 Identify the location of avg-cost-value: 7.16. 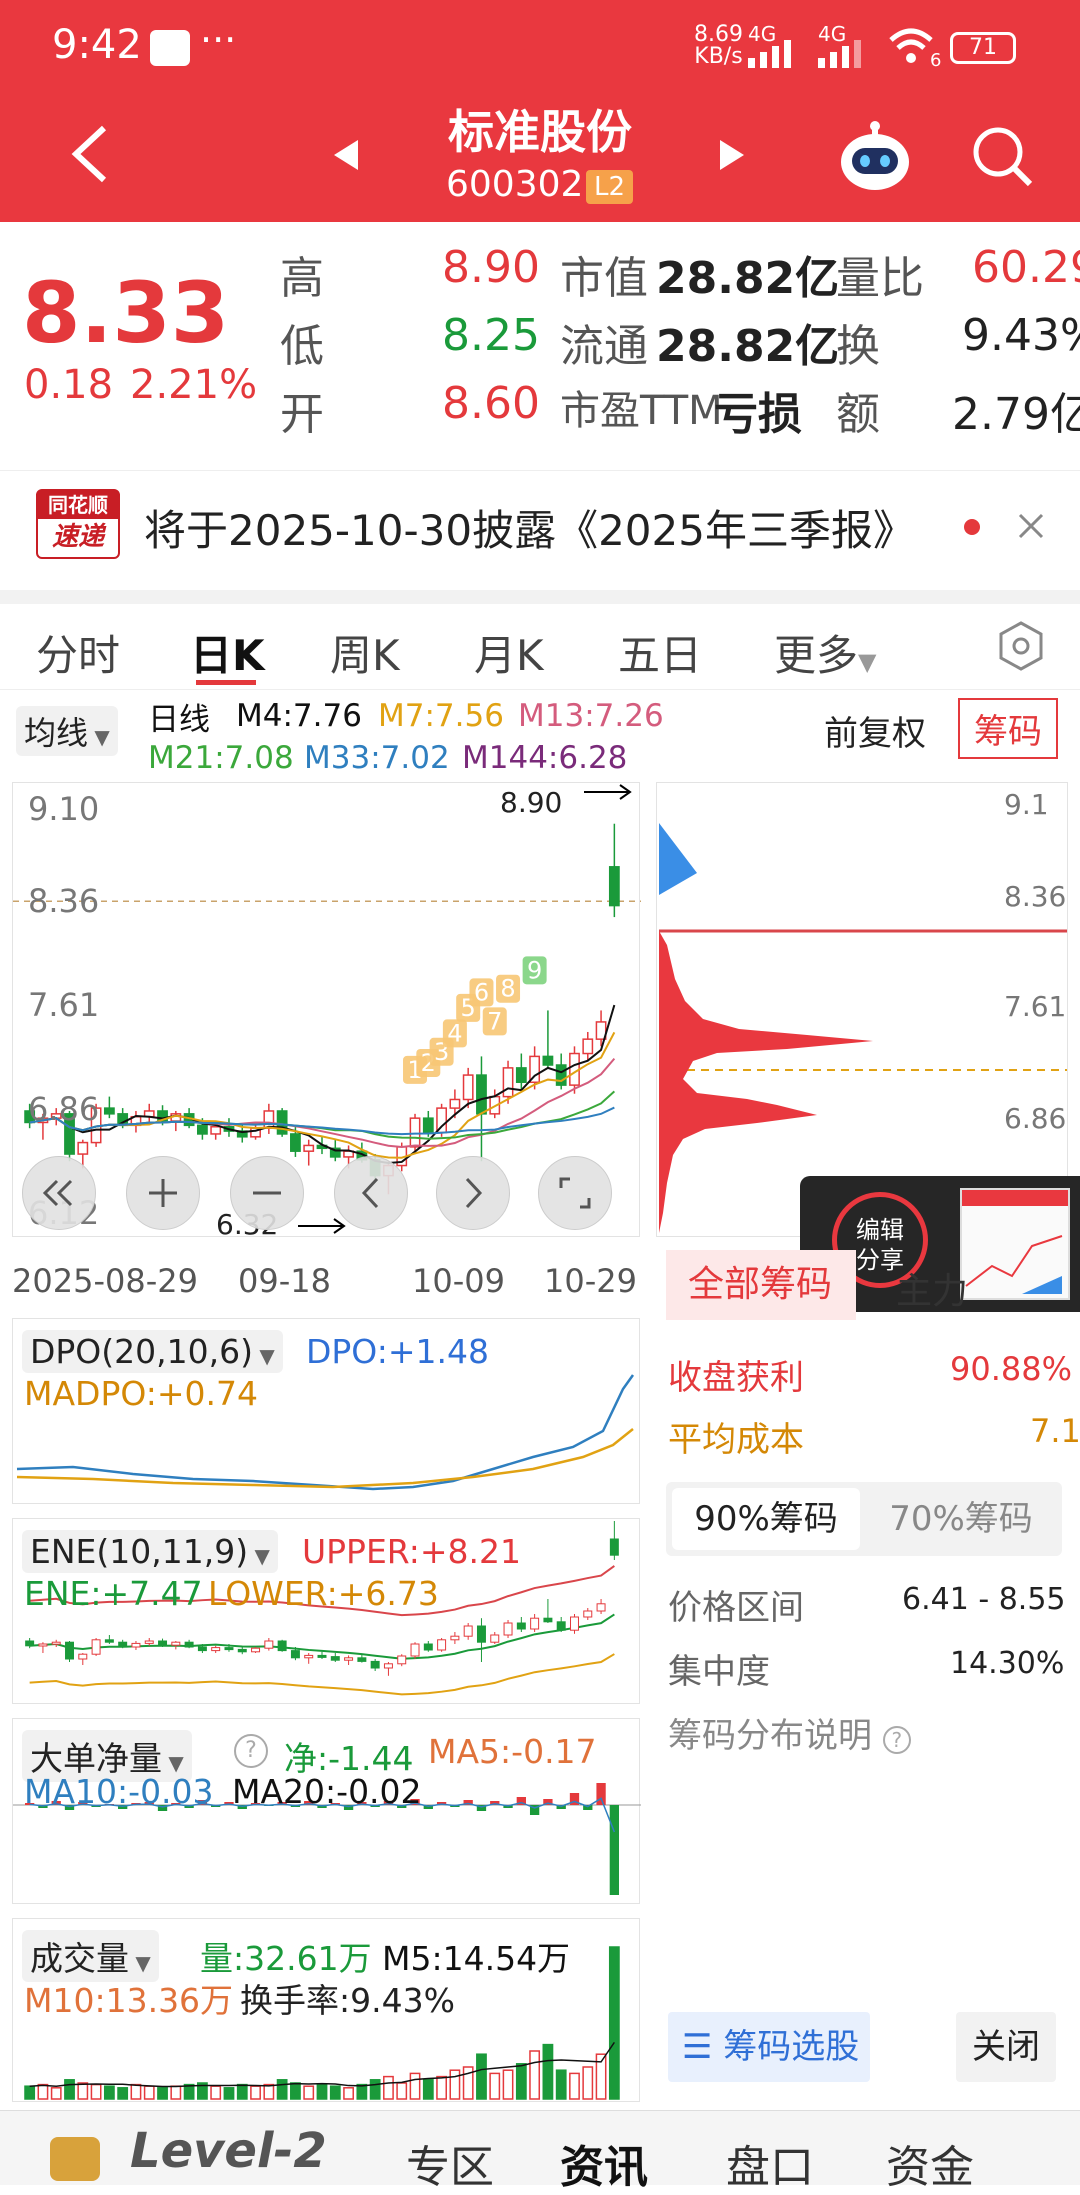
(1055, 1431).